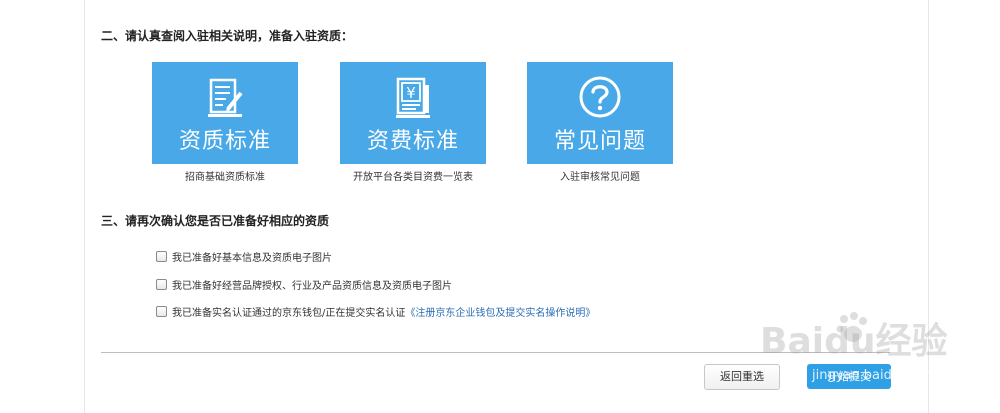 This screenshot has height=413, width=1000. I want to click on card-subtitle: 开放平台各类目资费一览表, so click(413, 177).